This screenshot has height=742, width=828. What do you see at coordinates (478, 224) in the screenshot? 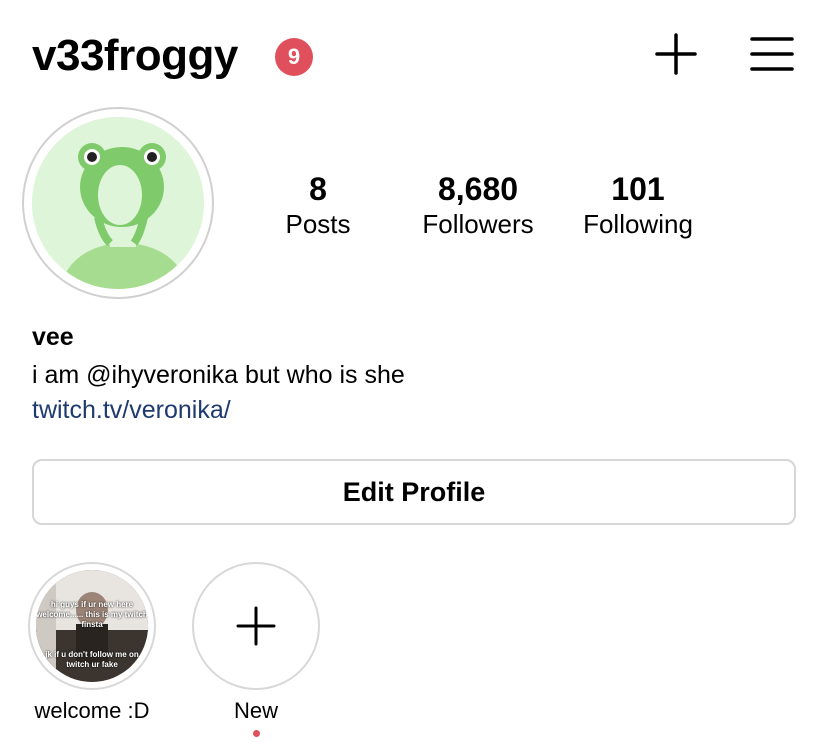
I see `followers-label: Followers` at bounding box center [478, 224].